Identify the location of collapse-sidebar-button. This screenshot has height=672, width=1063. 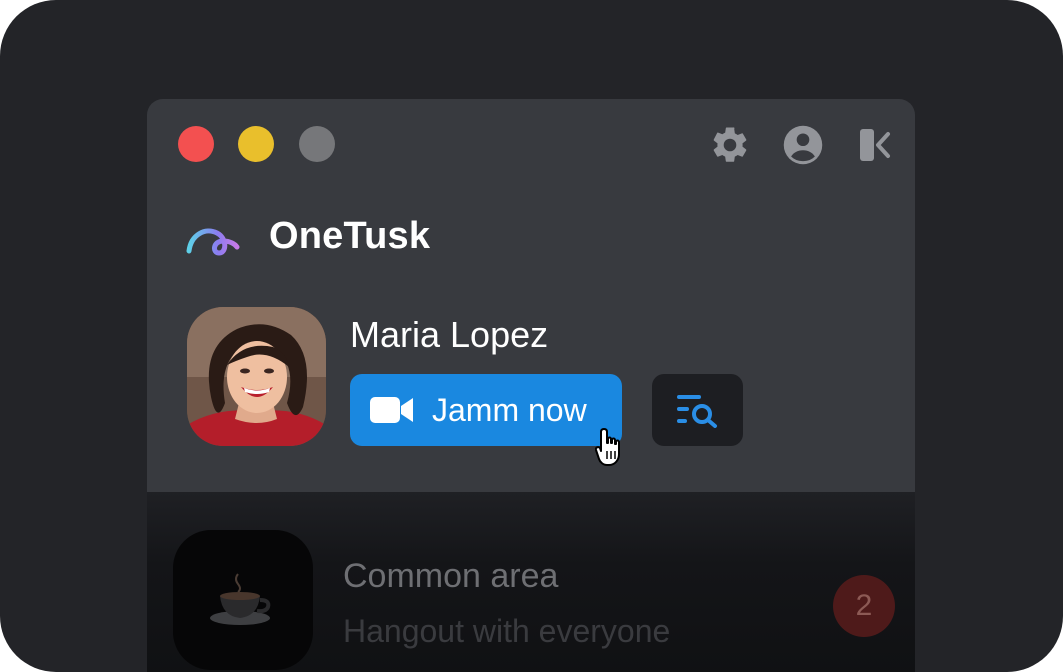
(875, 145).